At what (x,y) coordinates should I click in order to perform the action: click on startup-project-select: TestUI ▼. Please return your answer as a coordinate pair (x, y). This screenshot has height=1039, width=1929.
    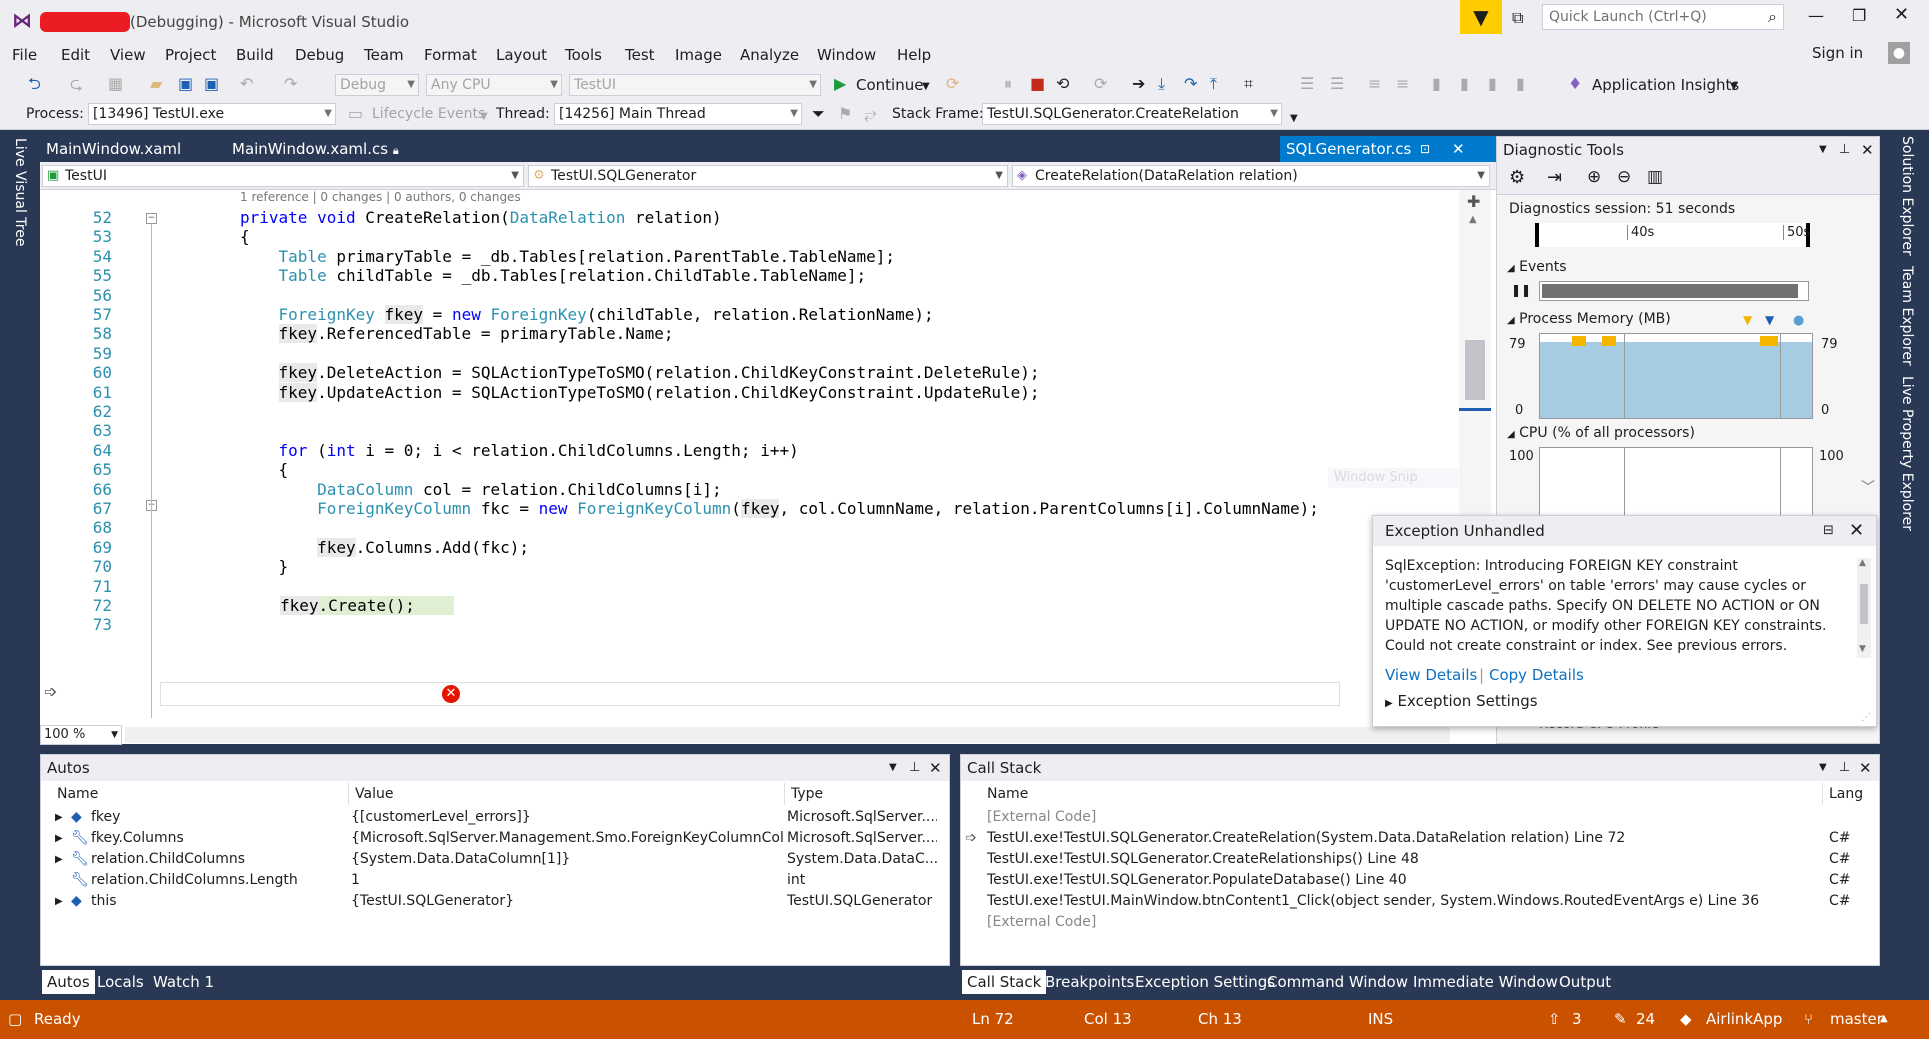
    Looking at the image, I should click on (695, 85).